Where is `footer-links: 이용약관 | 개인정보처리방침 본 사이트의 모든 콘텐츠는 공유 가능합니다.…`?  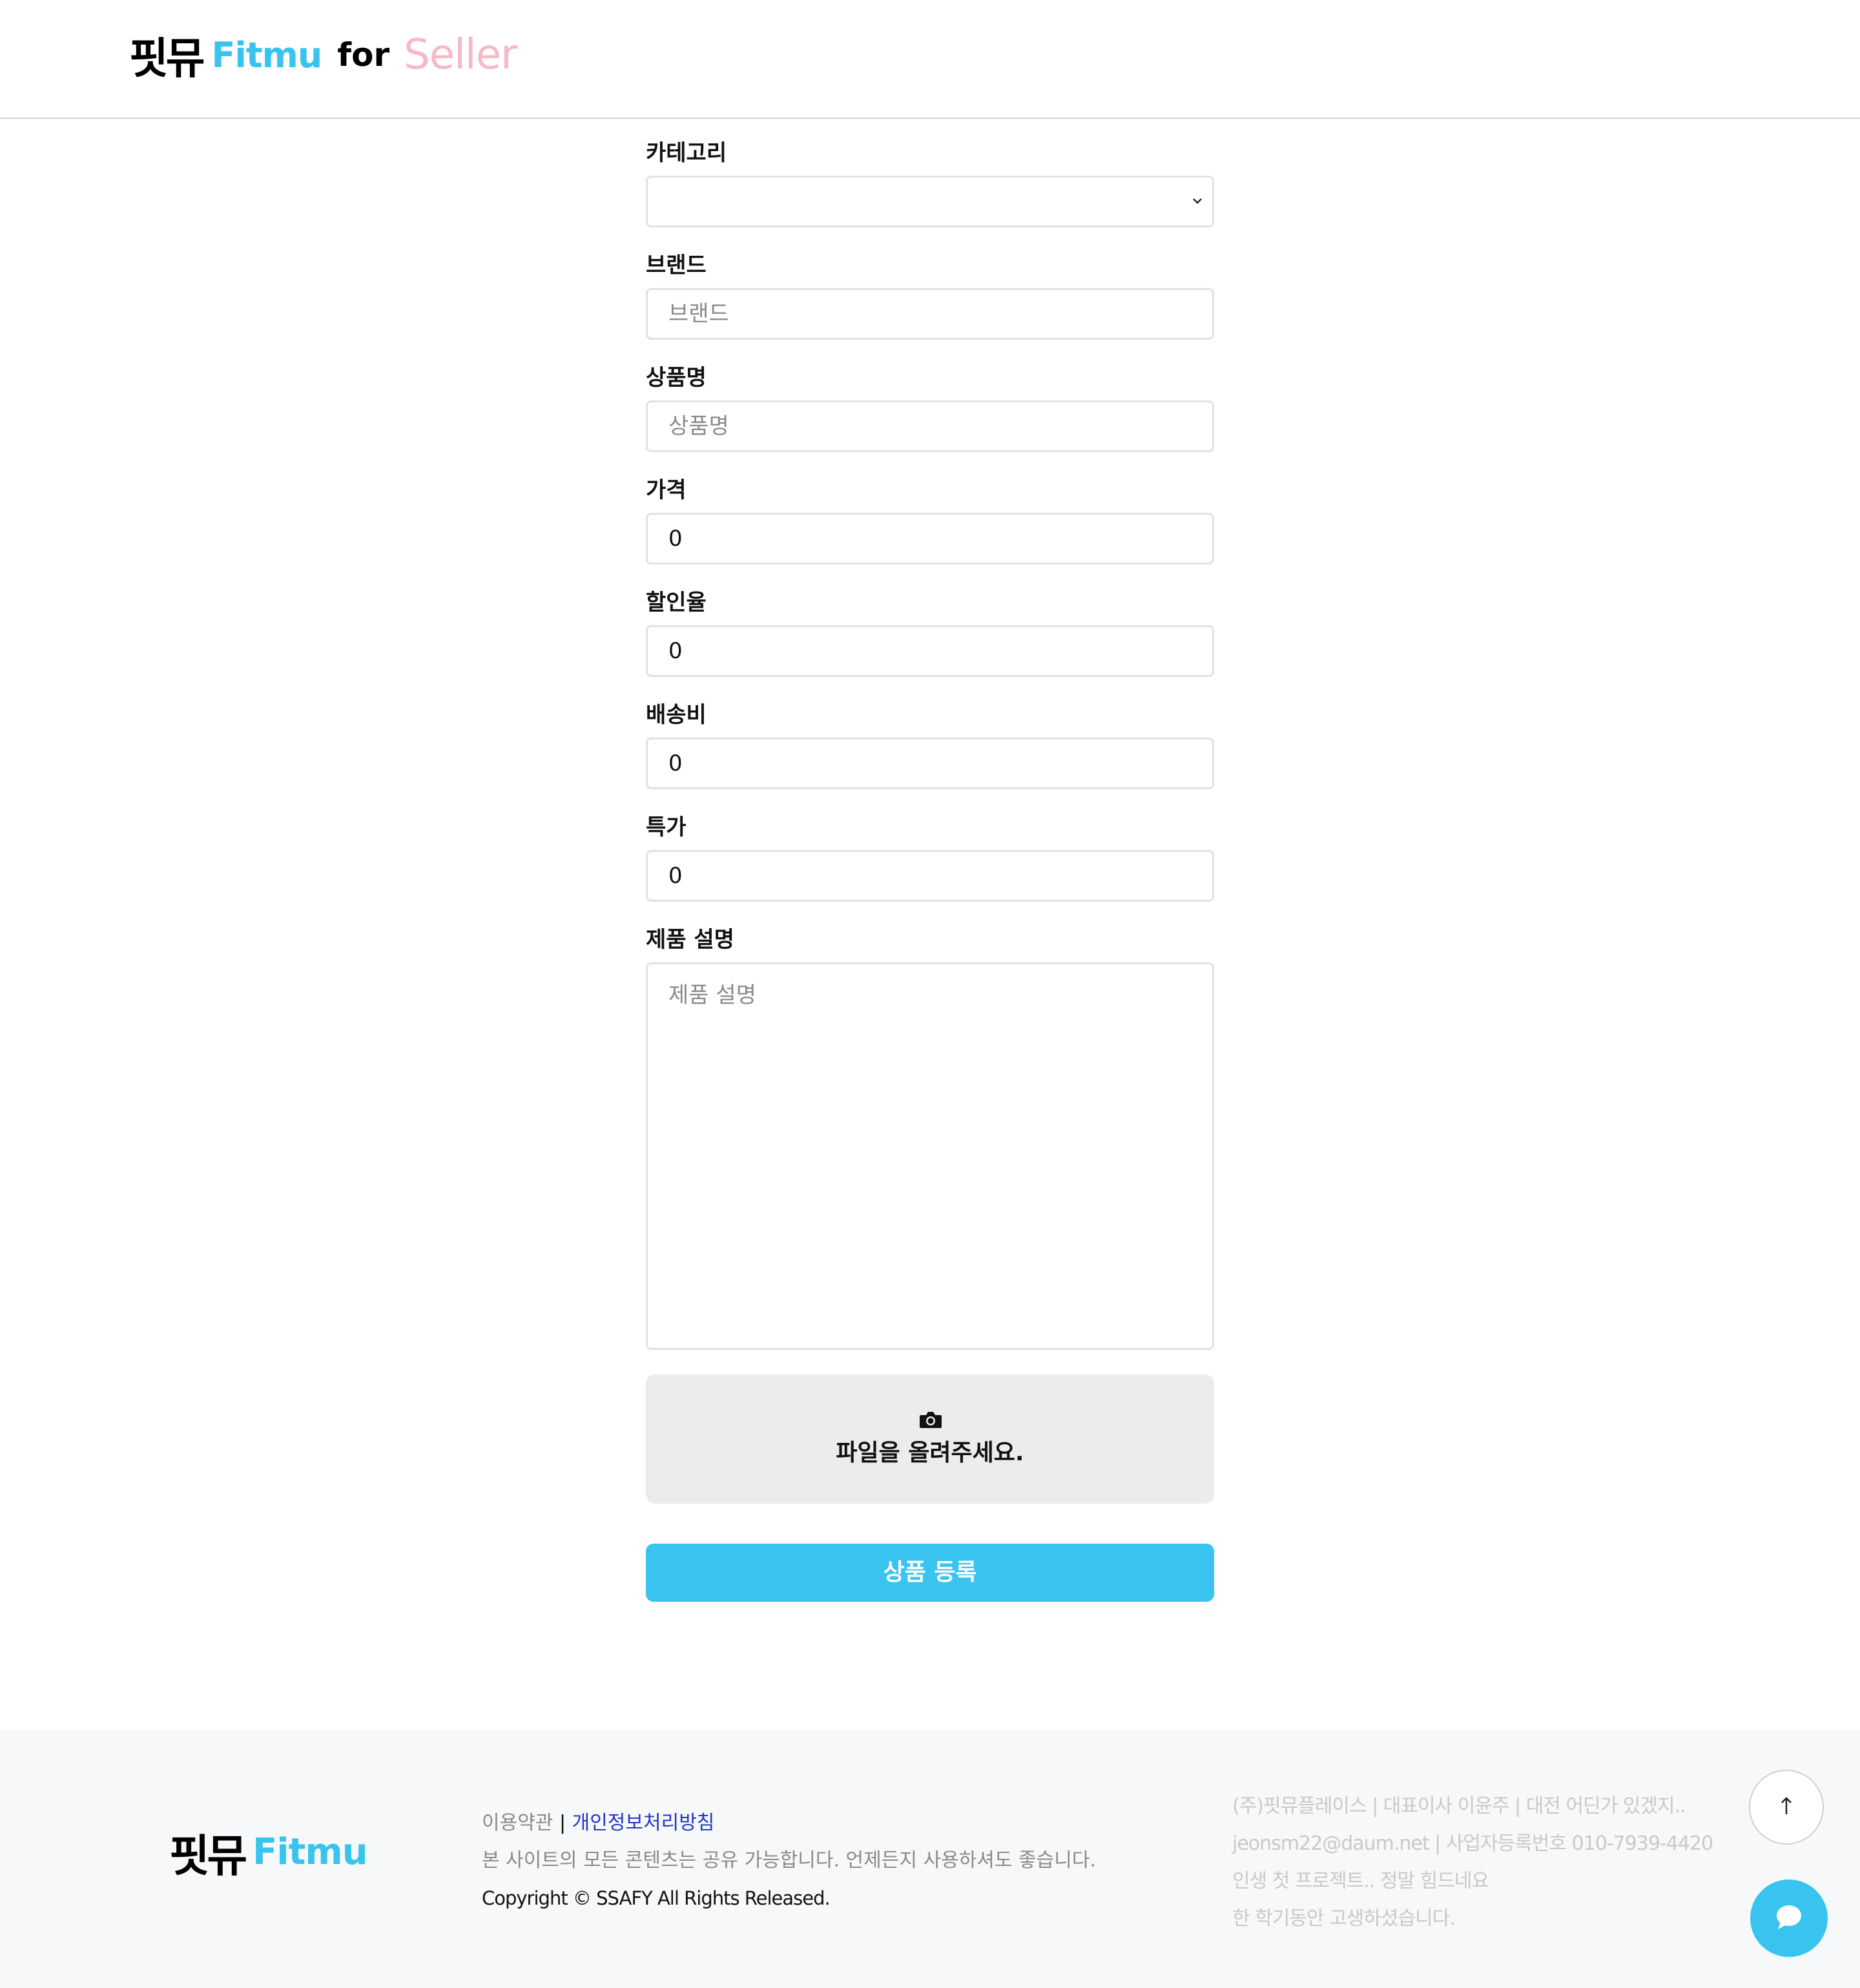
footer-links: 이용약관 | 개인정보처리방침 본 사이트의 모든 콘텐츠는 공유 가능합니다.… is located at coordinates (789, 1861).